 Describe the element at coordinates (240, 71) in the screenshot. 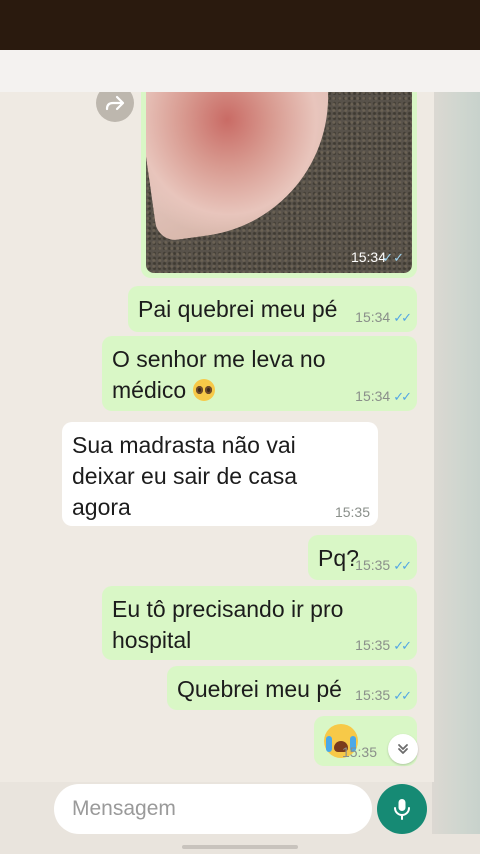

I see `chat-header` at that location.